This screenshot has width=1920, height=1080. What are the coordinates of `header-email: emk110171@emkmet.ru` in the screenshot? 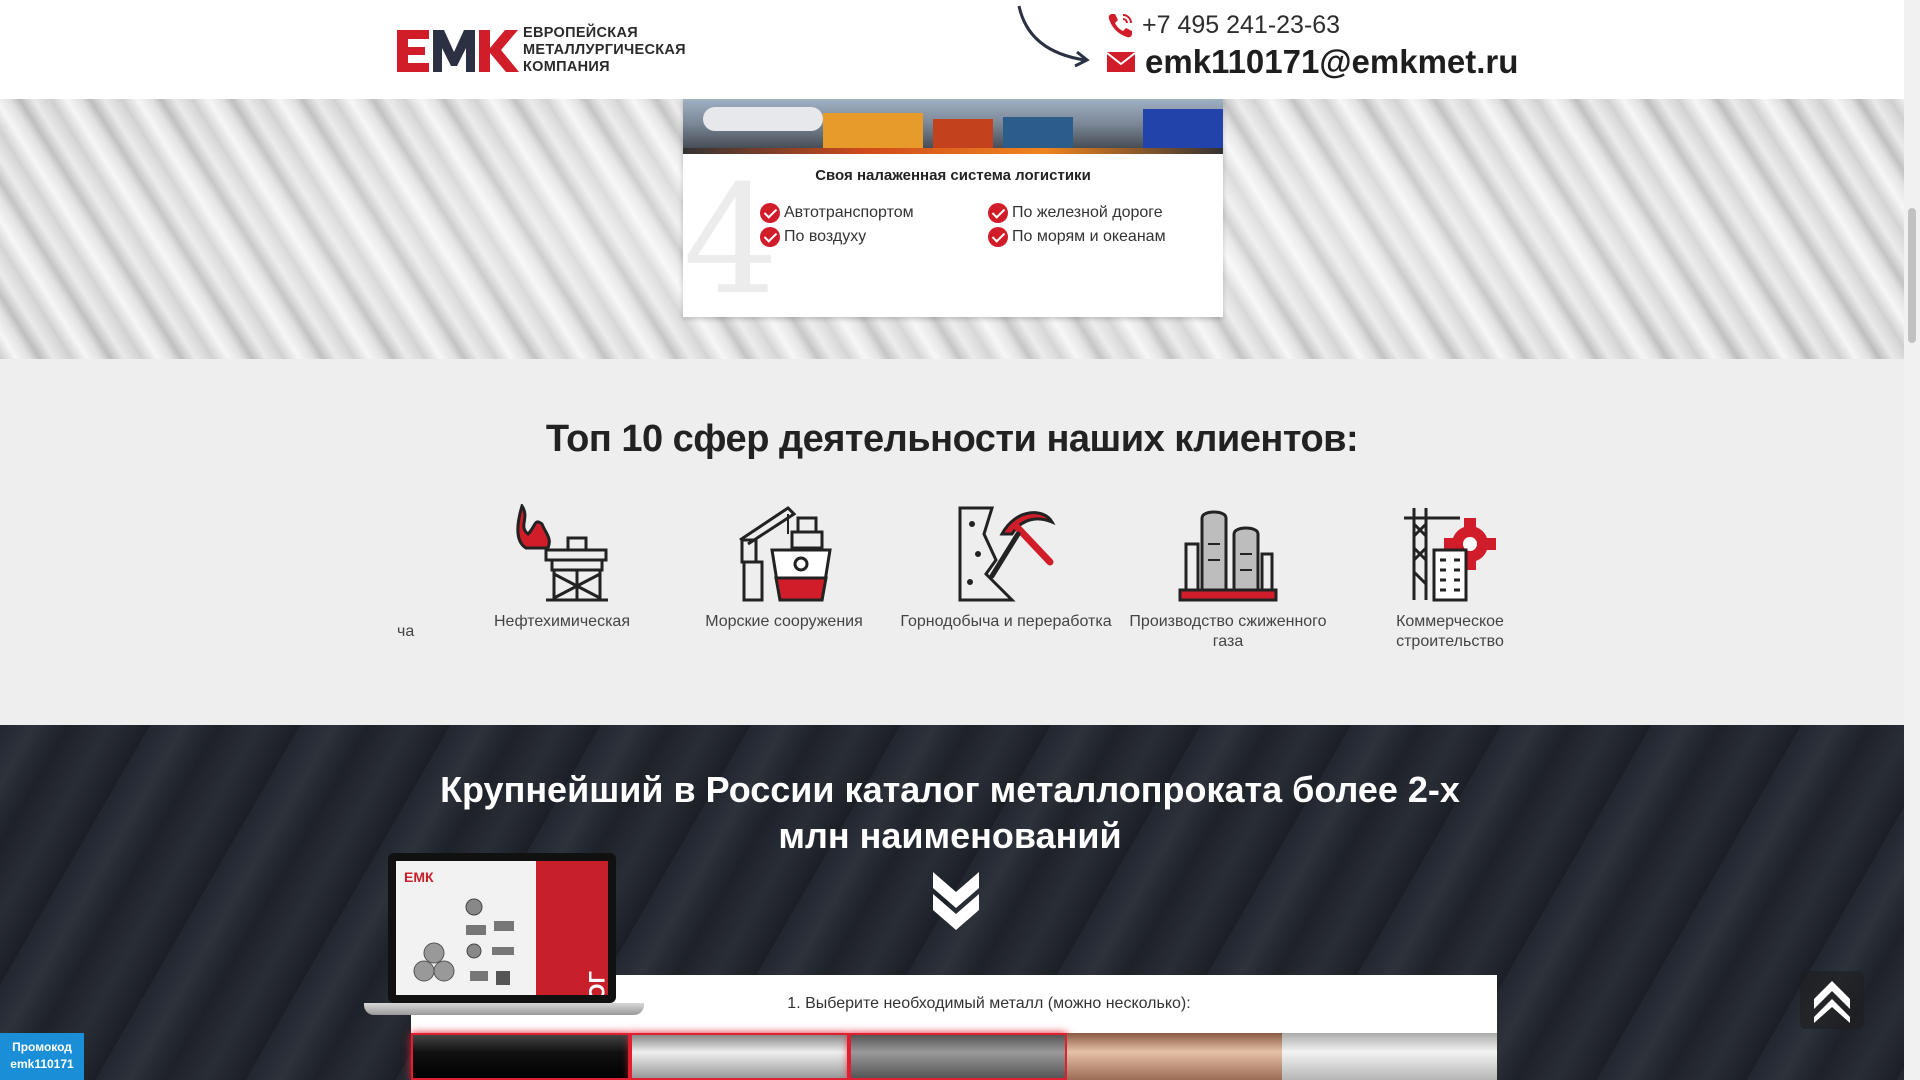 It's located at (1312, 62).